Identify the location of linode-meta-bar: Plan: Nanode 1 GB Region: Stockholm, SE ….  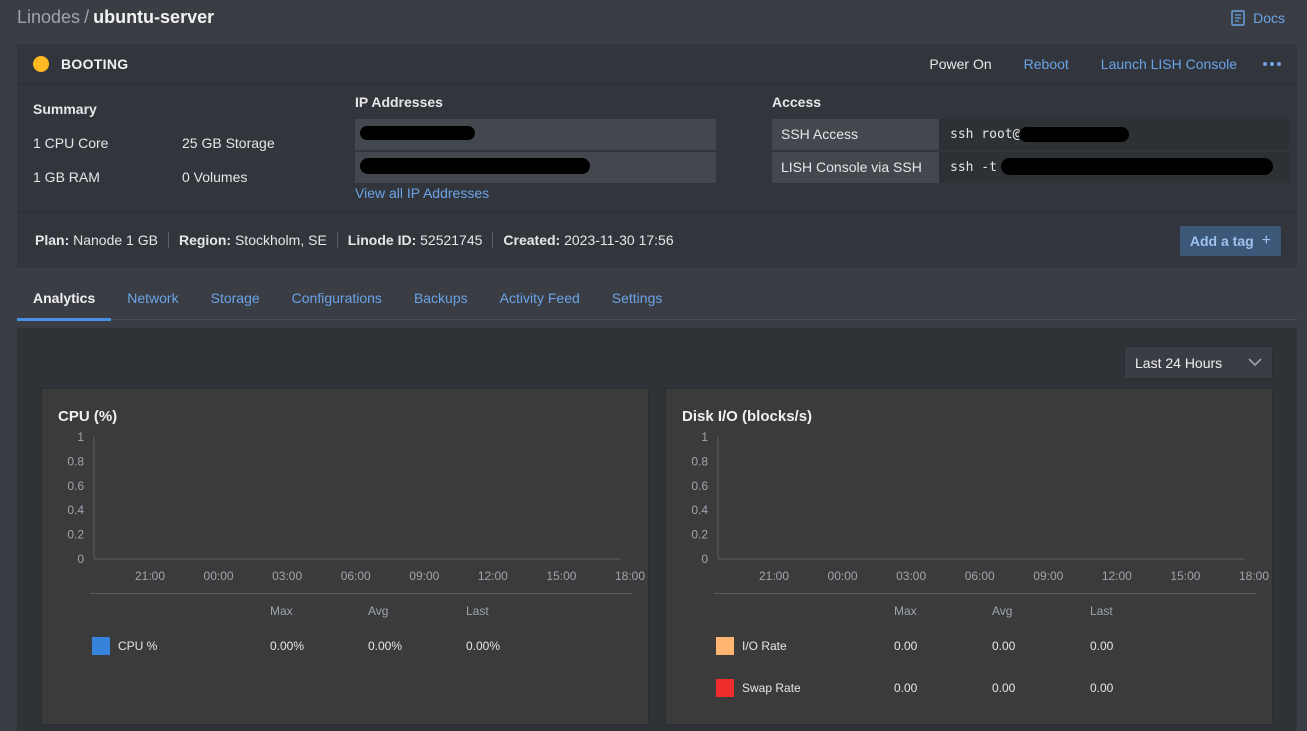
(657, 239).